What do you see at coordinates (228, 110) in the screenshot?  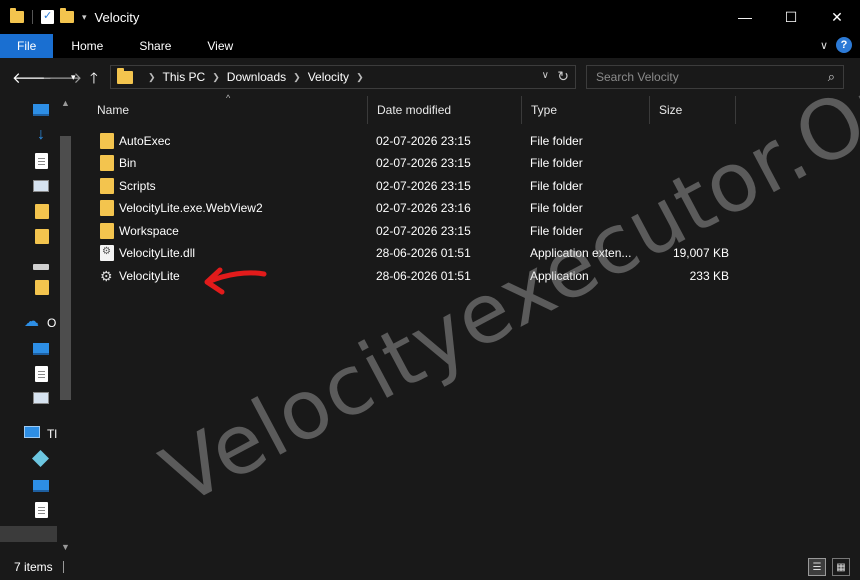 I see `column-header-name: Name` at bounding box center [228, 110].